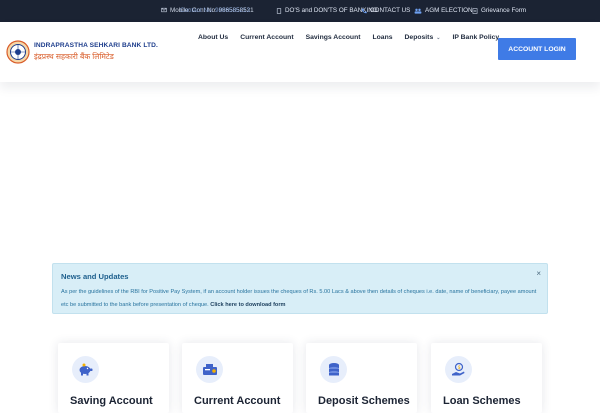 This screenshot has height=413, width=600. Describe the element at coordinates (96, 46) in the screenshot. I see `bank-name-english: INDRAPRASTHA SEHKARI BANK LTD.` at that location.